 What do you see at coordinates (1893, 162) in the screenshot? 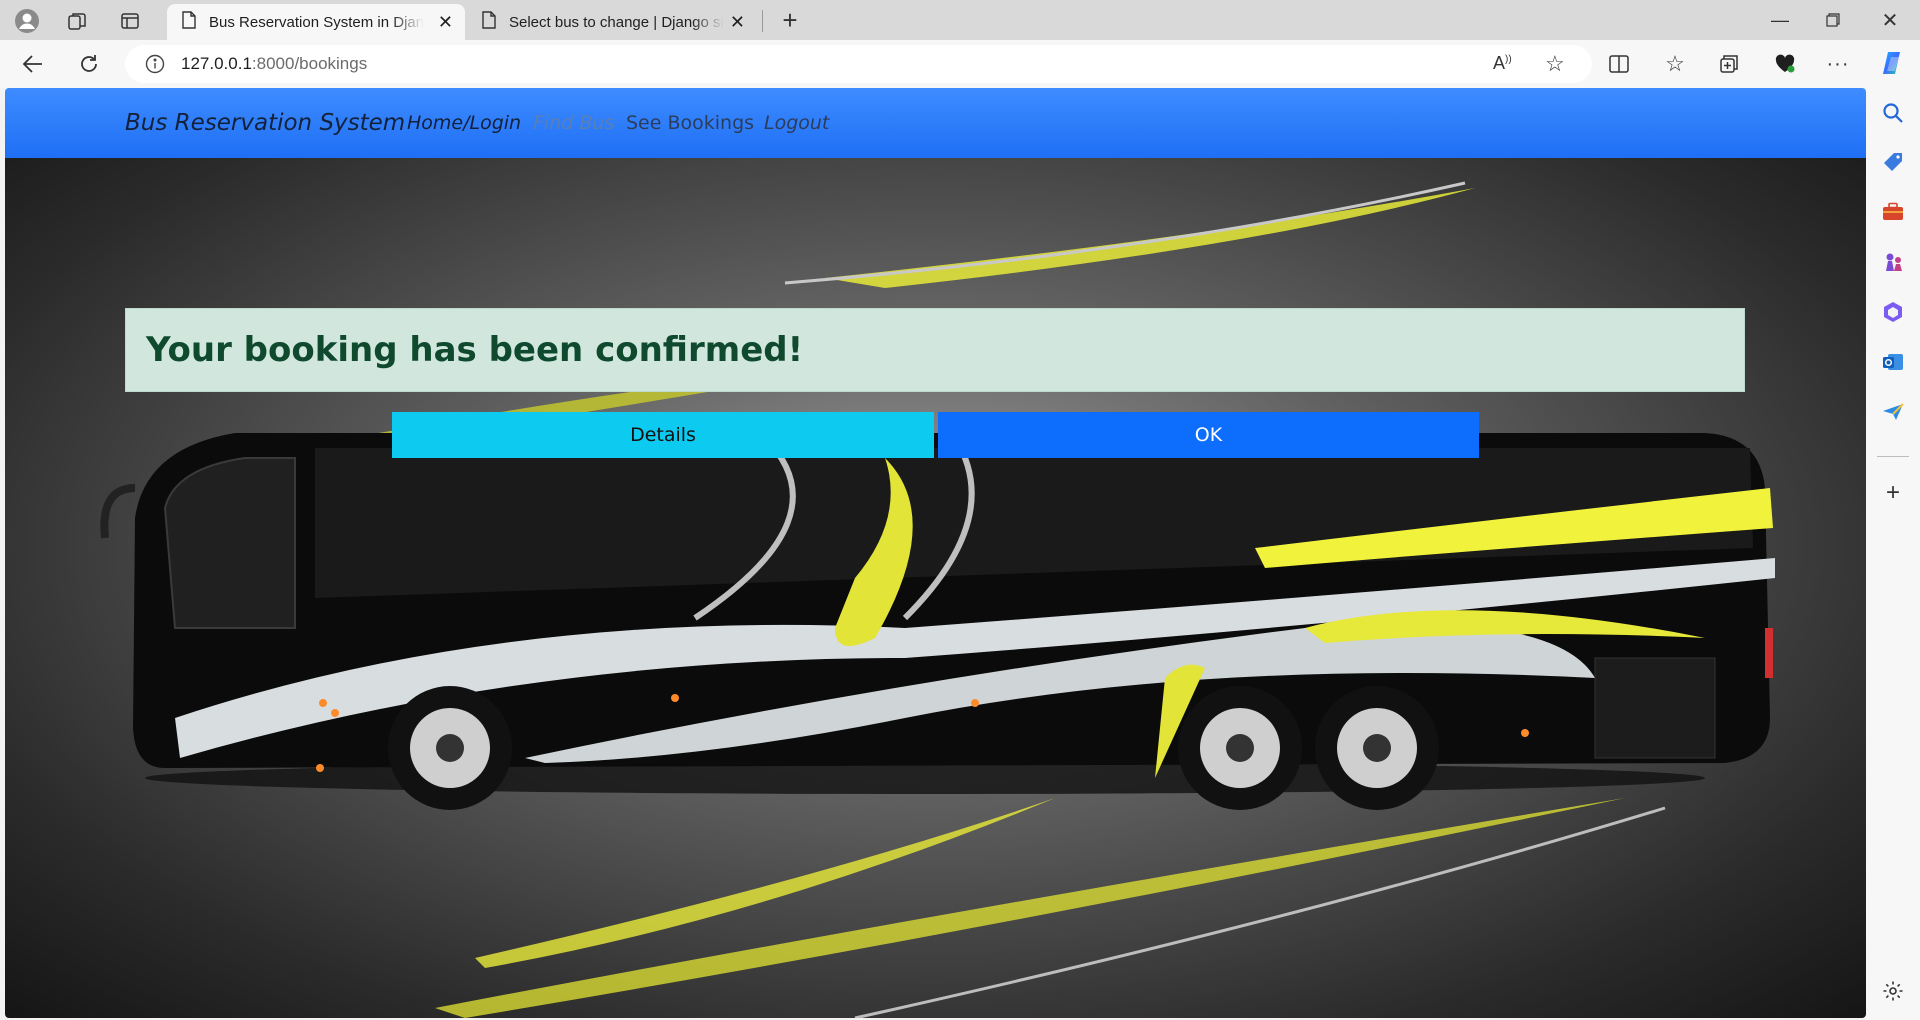
I see `shopping-tag-icon` at bounding box center [1893, 162].